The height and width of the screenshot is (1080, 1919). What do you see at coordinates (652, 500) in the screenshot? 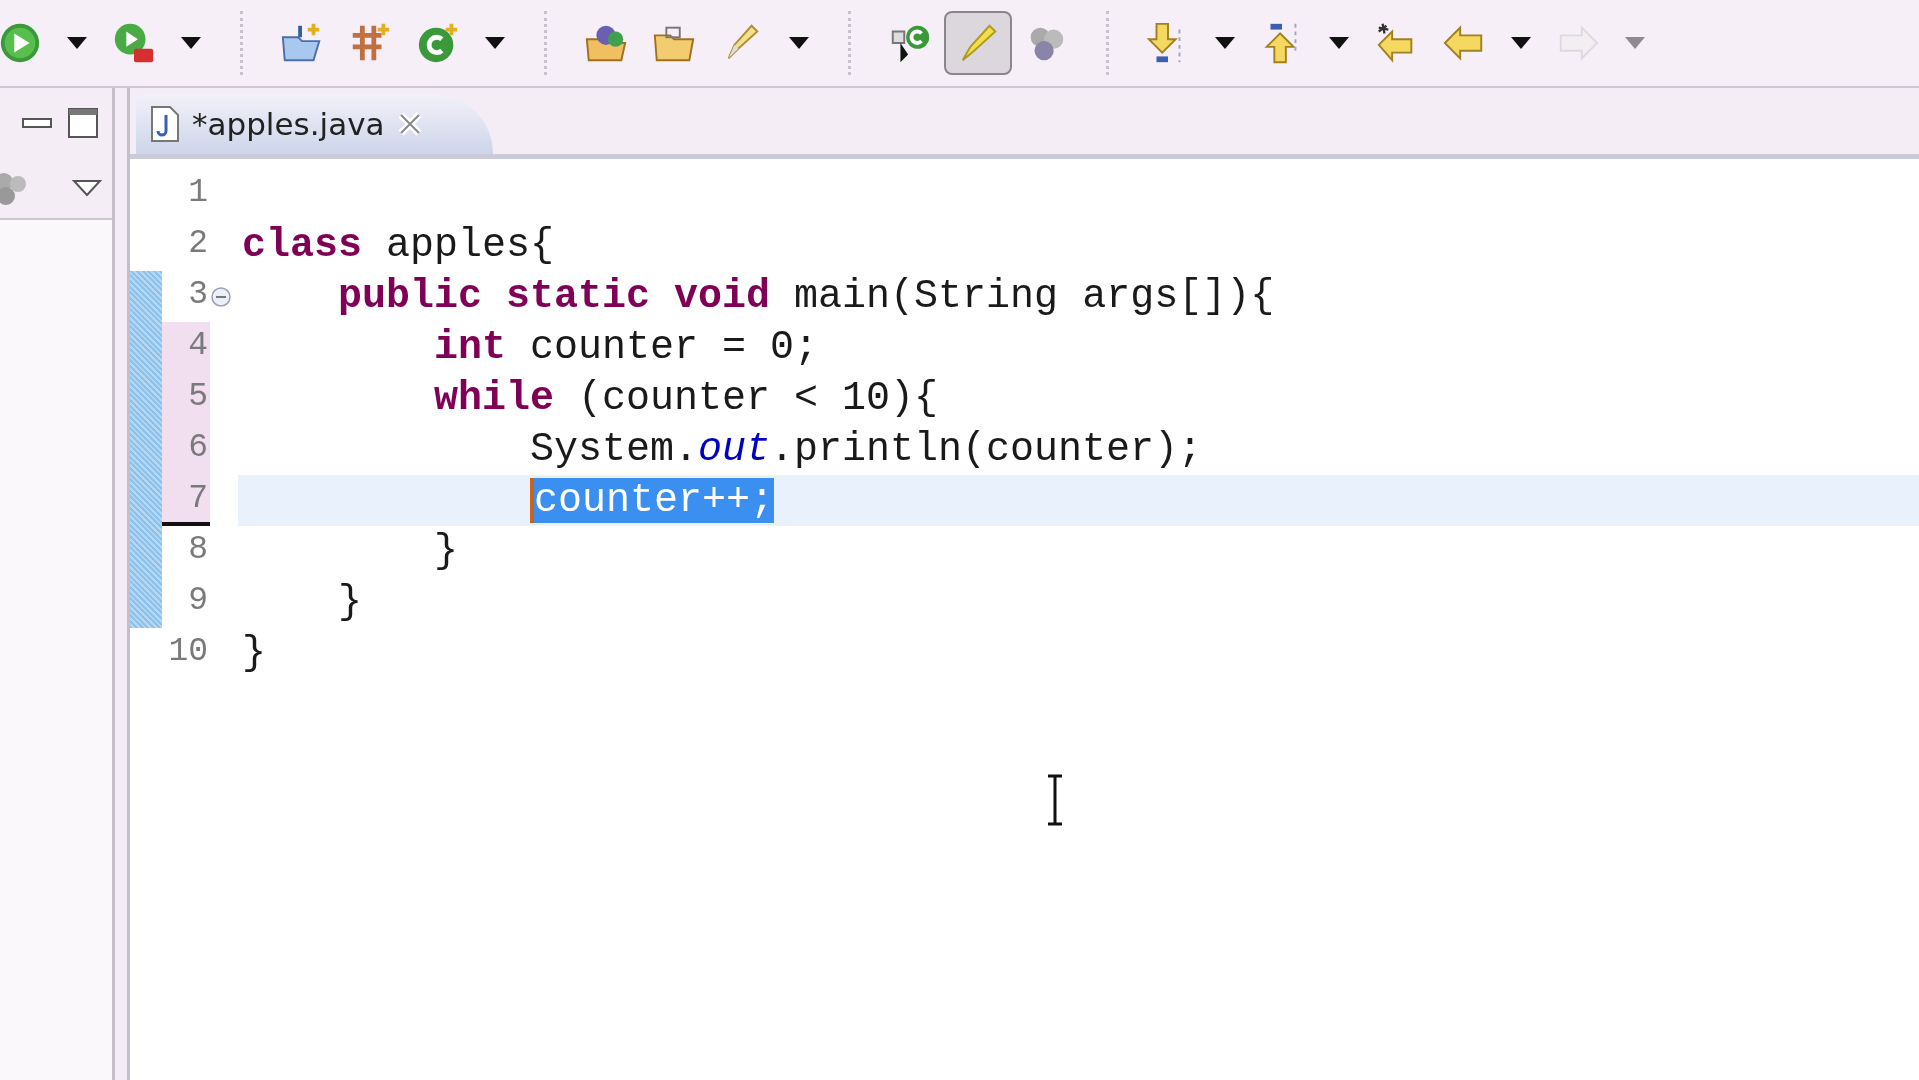
I see `selected-code: counter++;` at bounding box center [652, 500].